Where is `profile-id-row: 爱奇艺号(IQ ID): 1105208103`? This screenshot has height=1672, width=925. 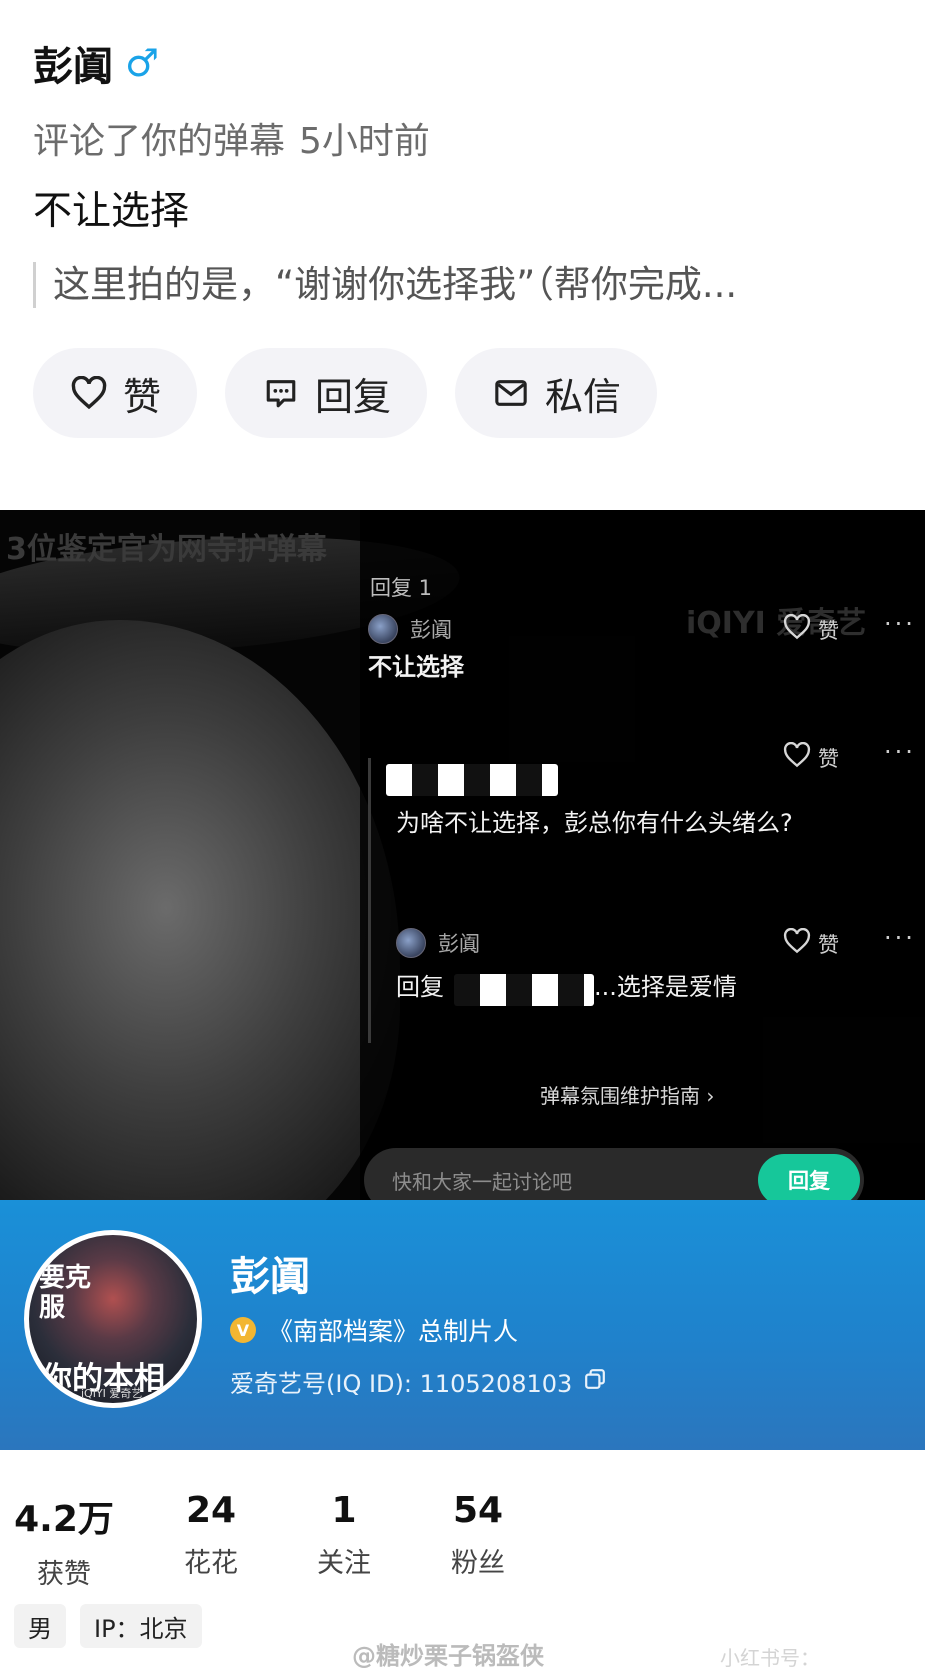
profile-id-row: 爱奇艺号(IQ ID): 1105208103 is located at coordinates (418, 1381).